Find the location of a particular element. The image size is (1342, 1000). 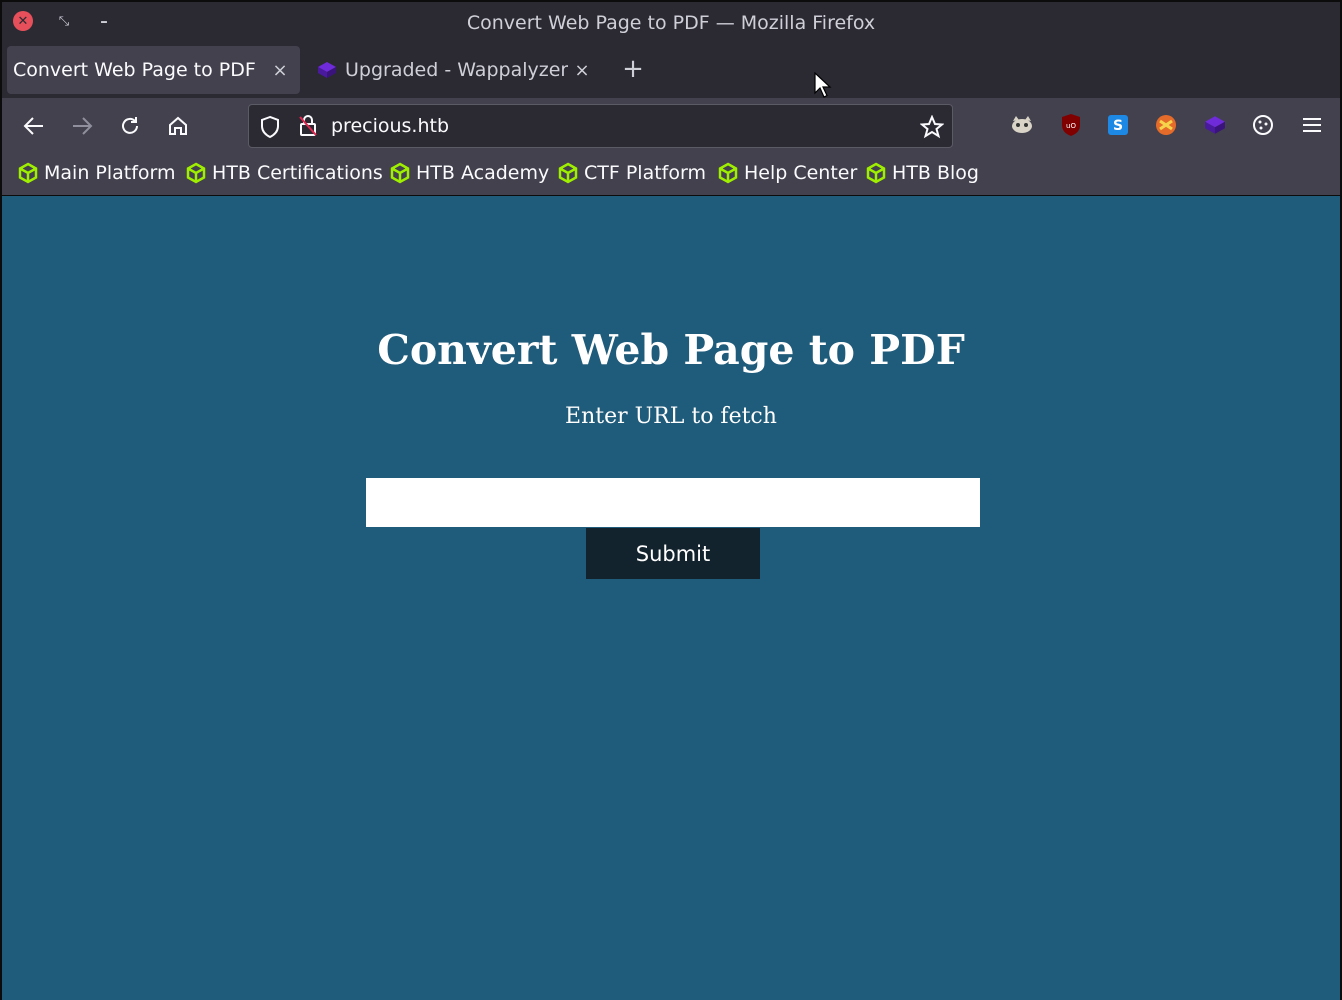

svg-text: uO is located at coordinates (1071, 126).